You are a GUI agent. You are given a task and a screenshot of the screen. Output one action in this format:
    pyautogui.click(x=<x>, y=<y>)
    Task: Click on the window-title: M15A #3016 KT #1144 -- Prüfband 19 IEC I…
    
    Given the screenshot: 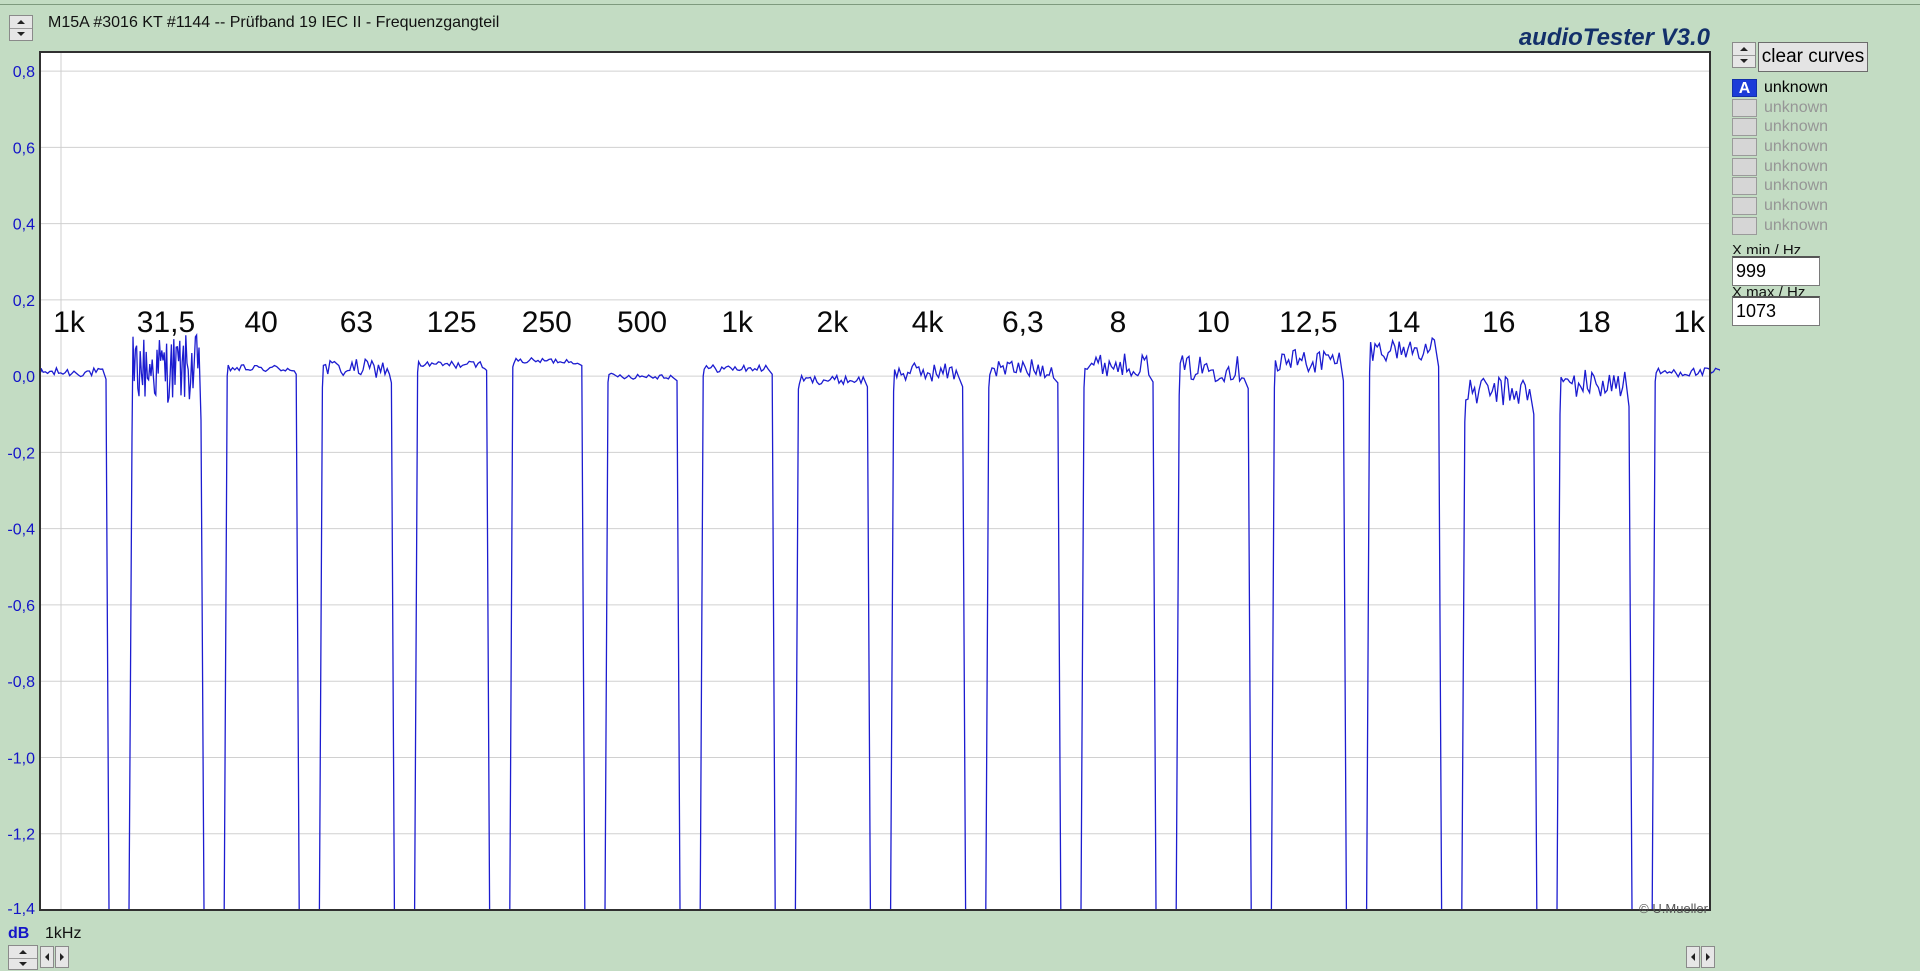 What is the action you would take?
    pyautogui.click(x=274, y=22)
    